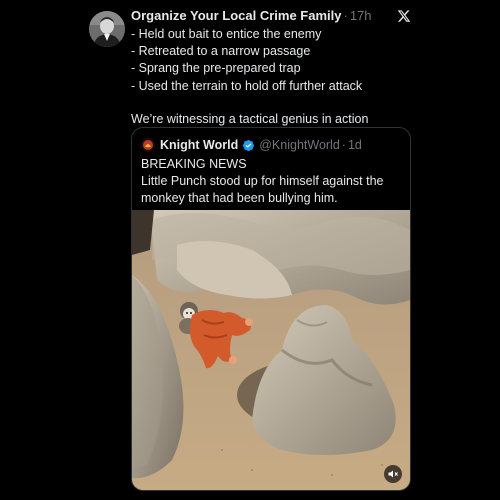 Image resolution: width=500 pixels, height=500 pixels. Describe the element at coordinates (194, 164) in the screenshot. I see `quoted-headline: BREAKING NEWS` at that location.